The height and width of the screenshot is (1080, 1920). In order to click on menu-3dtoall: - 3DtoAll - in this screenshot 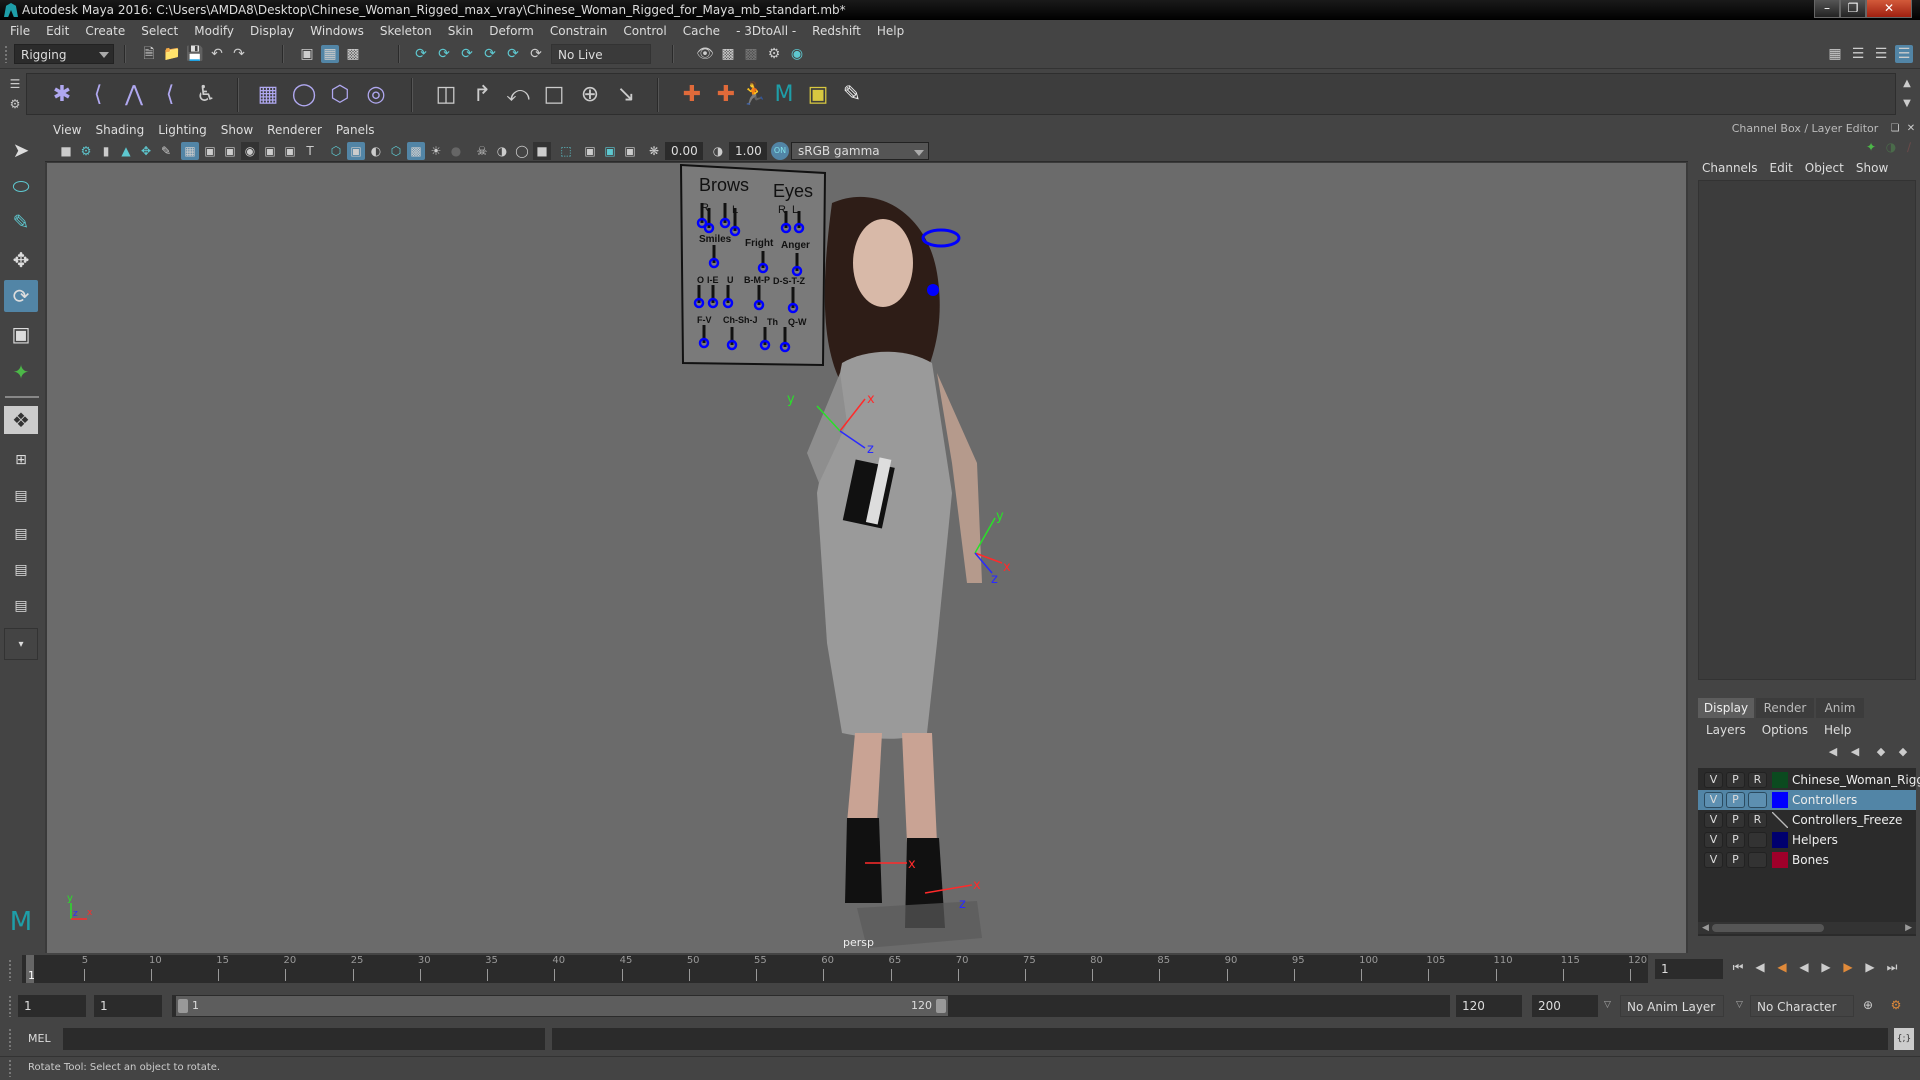, I will do `click(766, 31)`.